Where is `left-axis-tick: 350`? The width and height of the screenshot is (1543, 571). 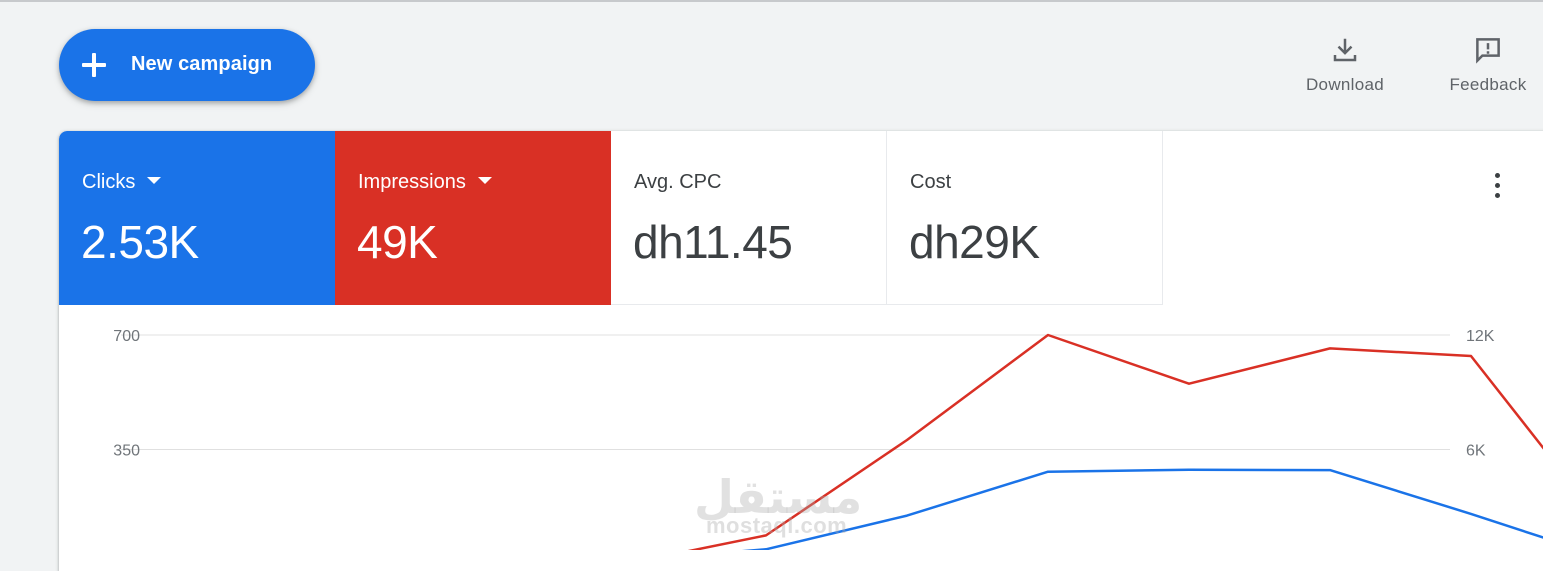 left-axis-tick: 350 is located at coordinates (126, 451).